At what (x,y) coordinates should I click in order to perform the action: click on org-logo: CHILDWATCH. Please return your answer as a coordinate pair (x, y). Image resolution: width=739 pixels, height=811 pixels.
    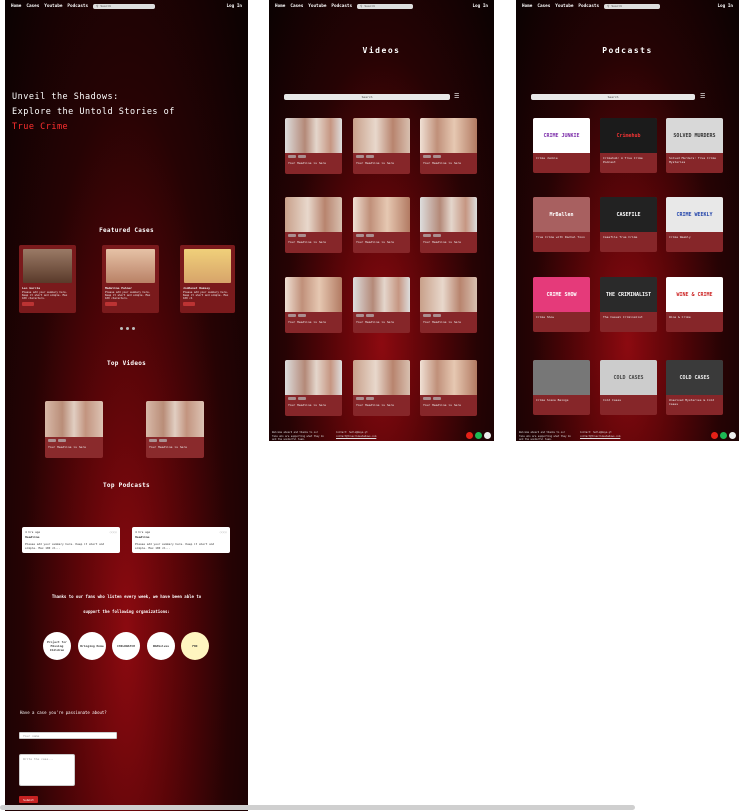
    Looking at the image, I should click on (126, 646).